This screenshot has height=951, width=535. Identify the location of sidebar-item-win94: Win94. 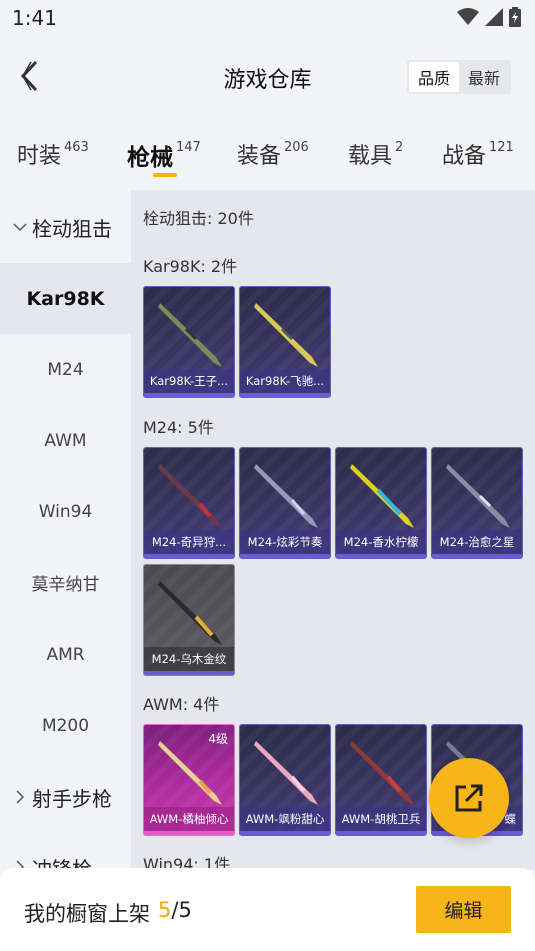
(65, 511).